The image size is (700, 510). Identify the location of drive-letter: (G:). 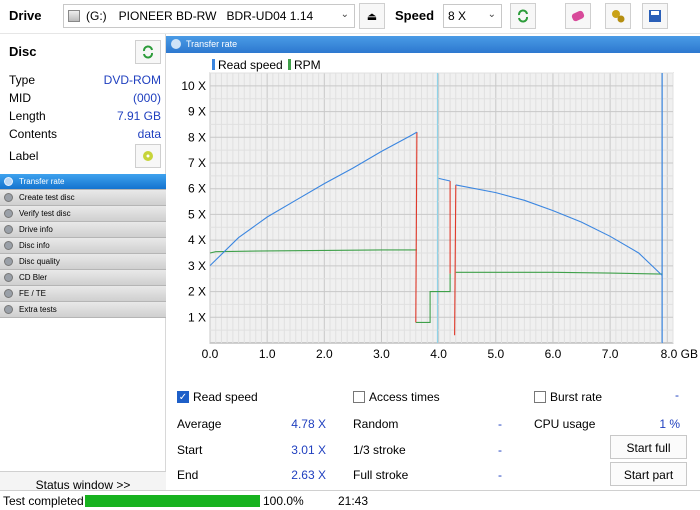
(96, 16).